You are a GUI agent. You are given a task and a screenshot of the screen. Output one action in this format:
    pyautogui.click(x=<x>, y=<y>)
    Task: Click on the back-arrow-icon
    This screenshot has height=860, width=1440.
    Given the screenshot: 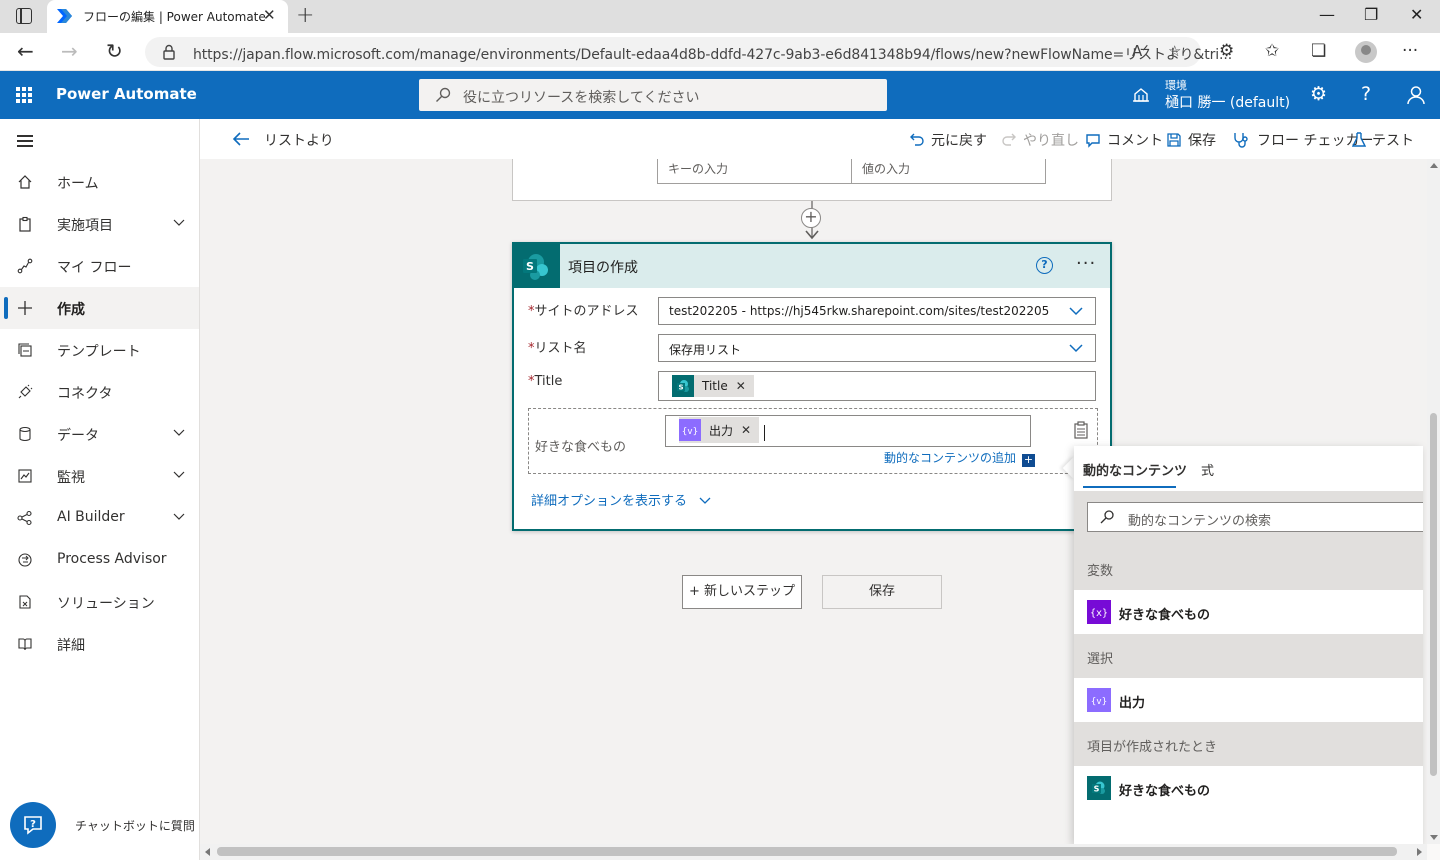 What is the action you would take?
    pyautogui.click(x=241, y=139)
    